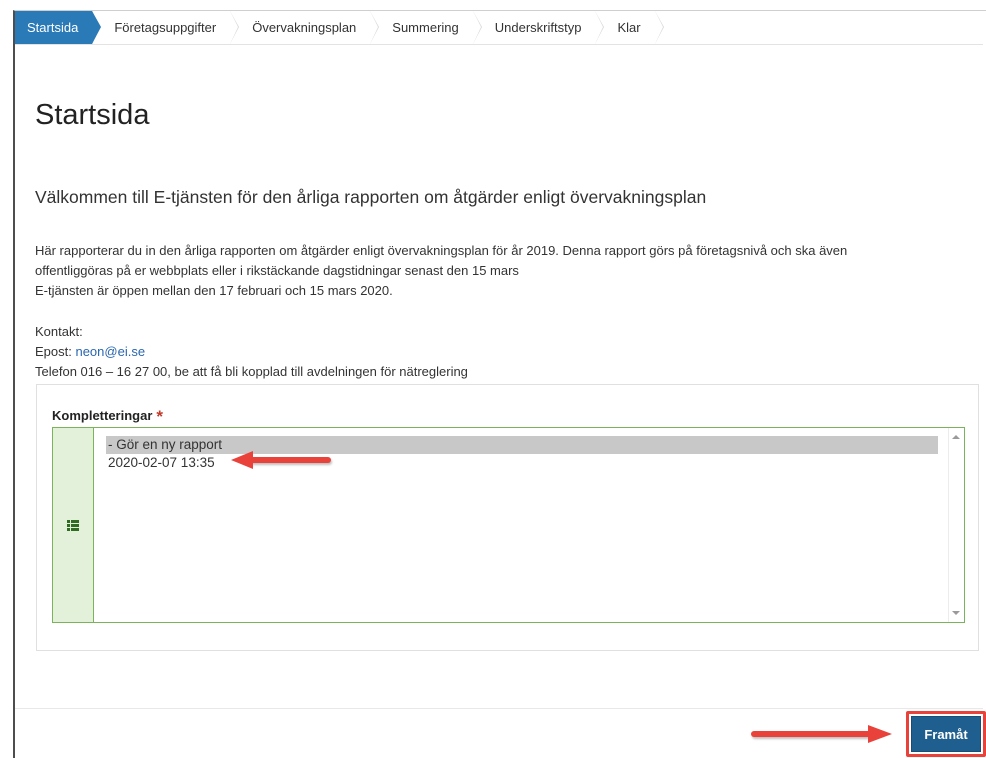 The height and width of the screenshot is (758, 986). What do you see at coordinates (499, 708) in the screenshot?
I see `footer-divider` at bounding box center [499, 708].